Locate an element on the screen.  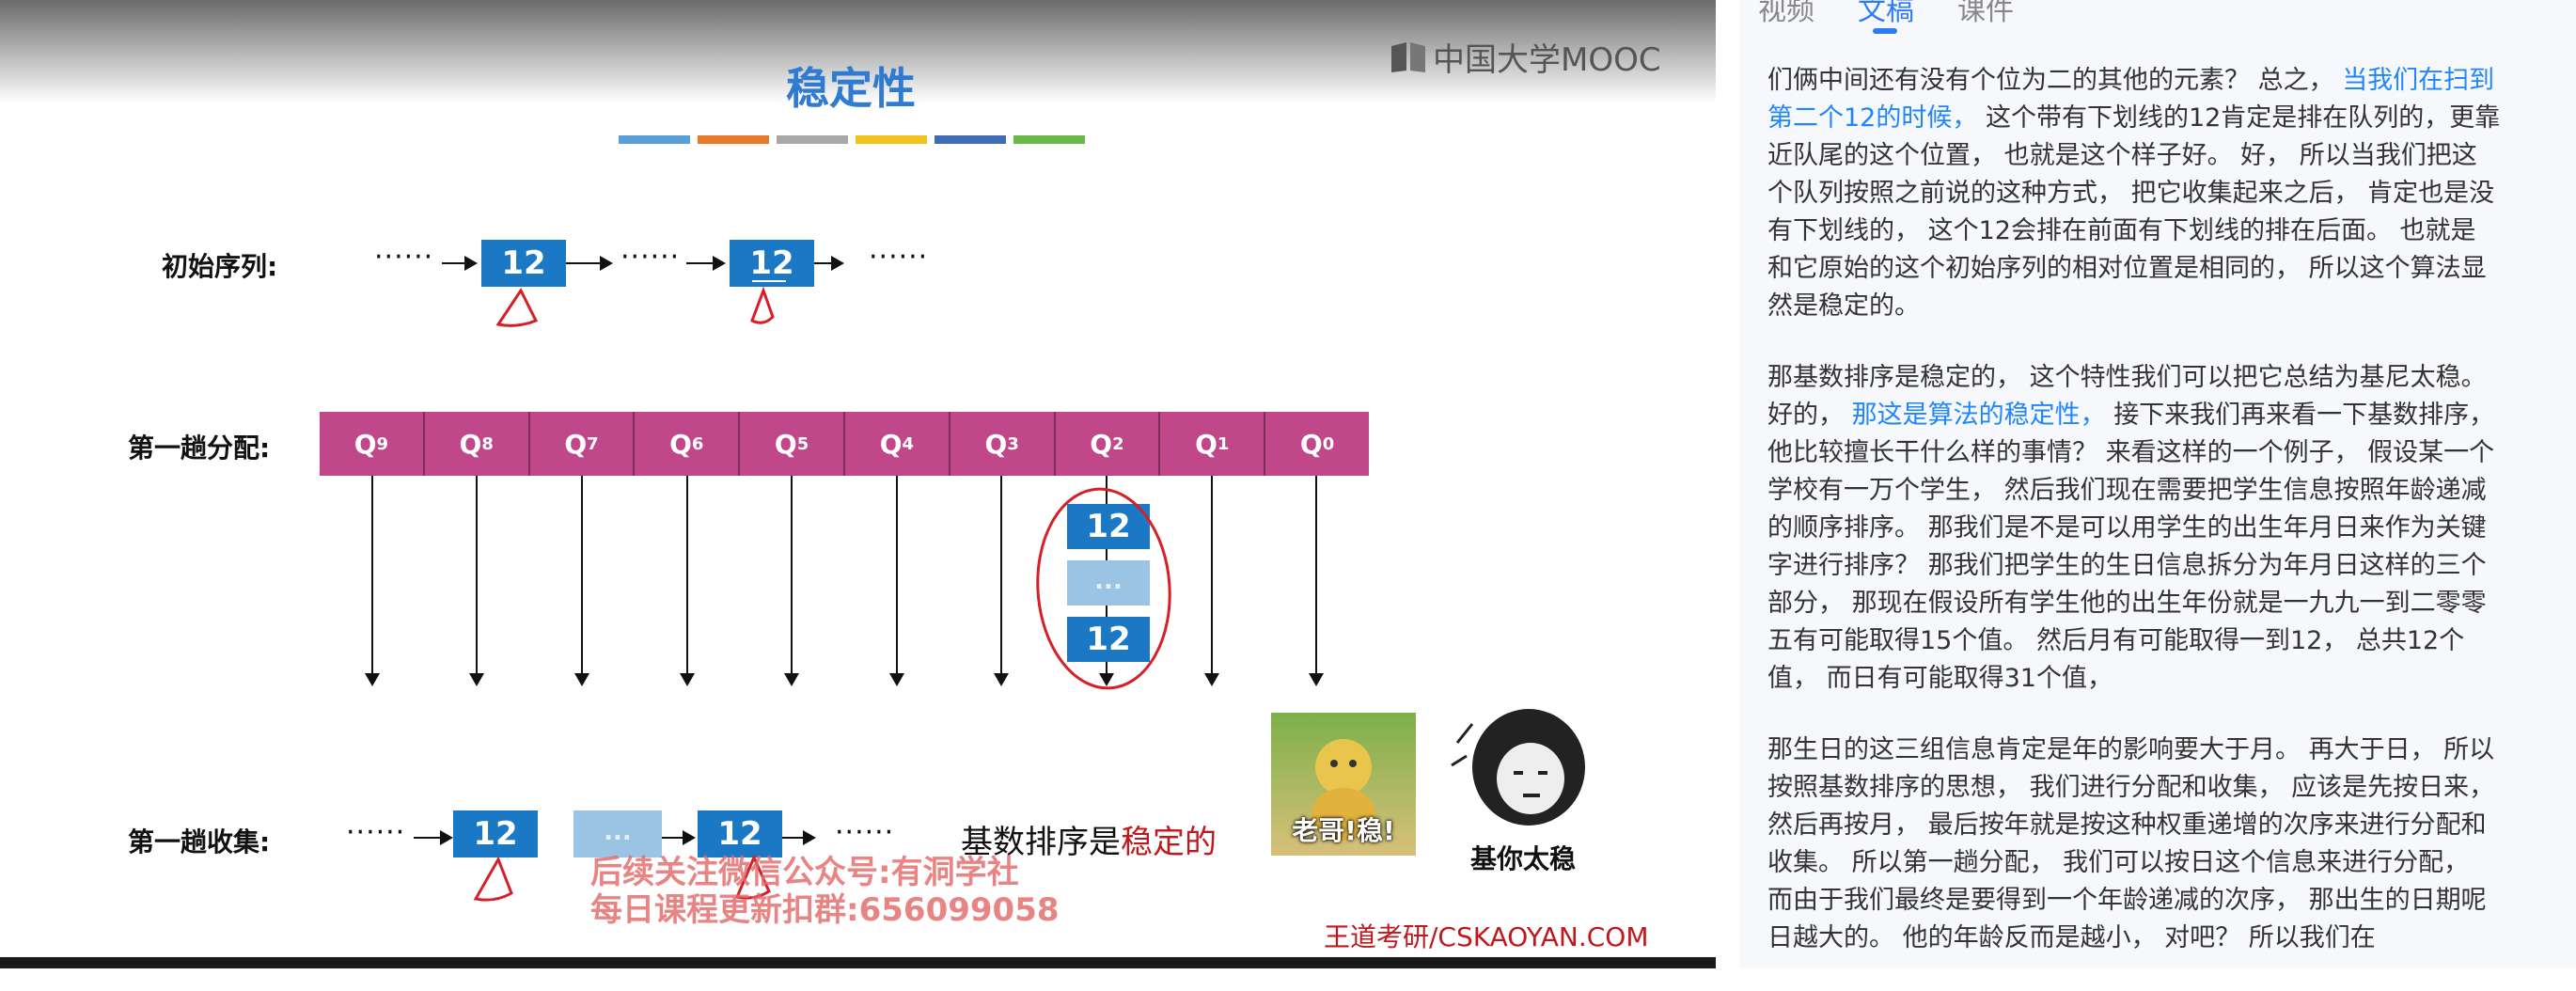
queue-cell-q3: Q3 is located at coordinates (1003, 444).